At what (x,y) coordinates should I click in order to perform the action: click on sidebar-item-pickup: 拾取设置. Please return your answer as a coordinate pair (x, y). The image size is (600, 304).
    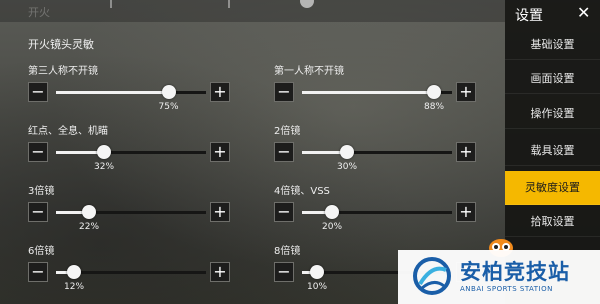
    Looking at the image, I should click on (552, 222).